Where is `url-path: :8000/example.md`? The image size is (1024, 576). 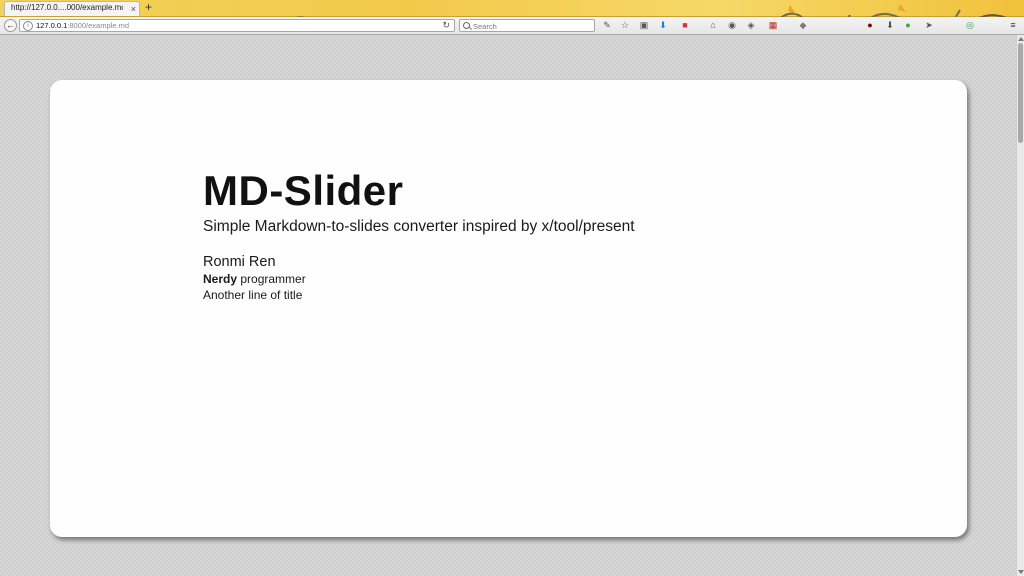
url-path: :8000/example.md is located at coordinates (98, 25).